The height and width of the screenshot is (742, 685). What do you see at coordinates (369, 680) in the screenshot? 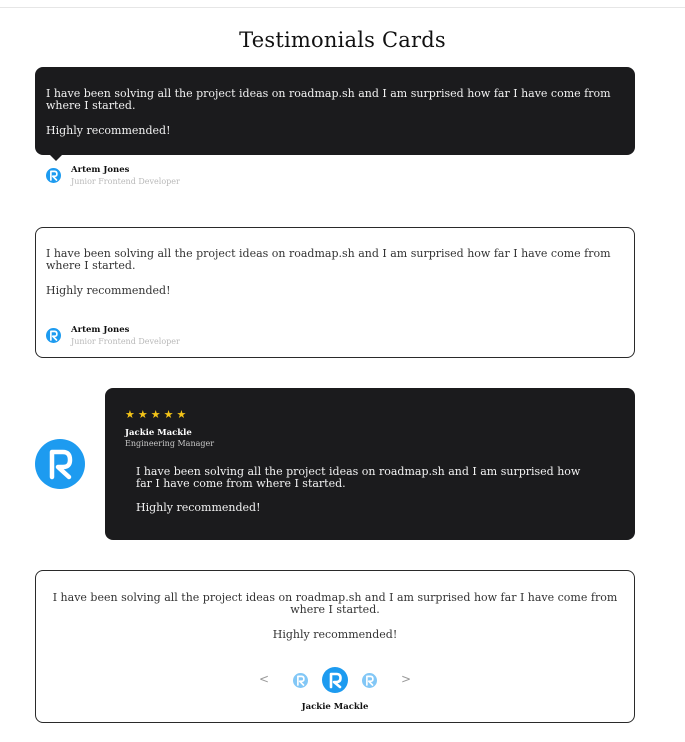
I see `carousel-avatar-next` at bounding box center [369, 680].